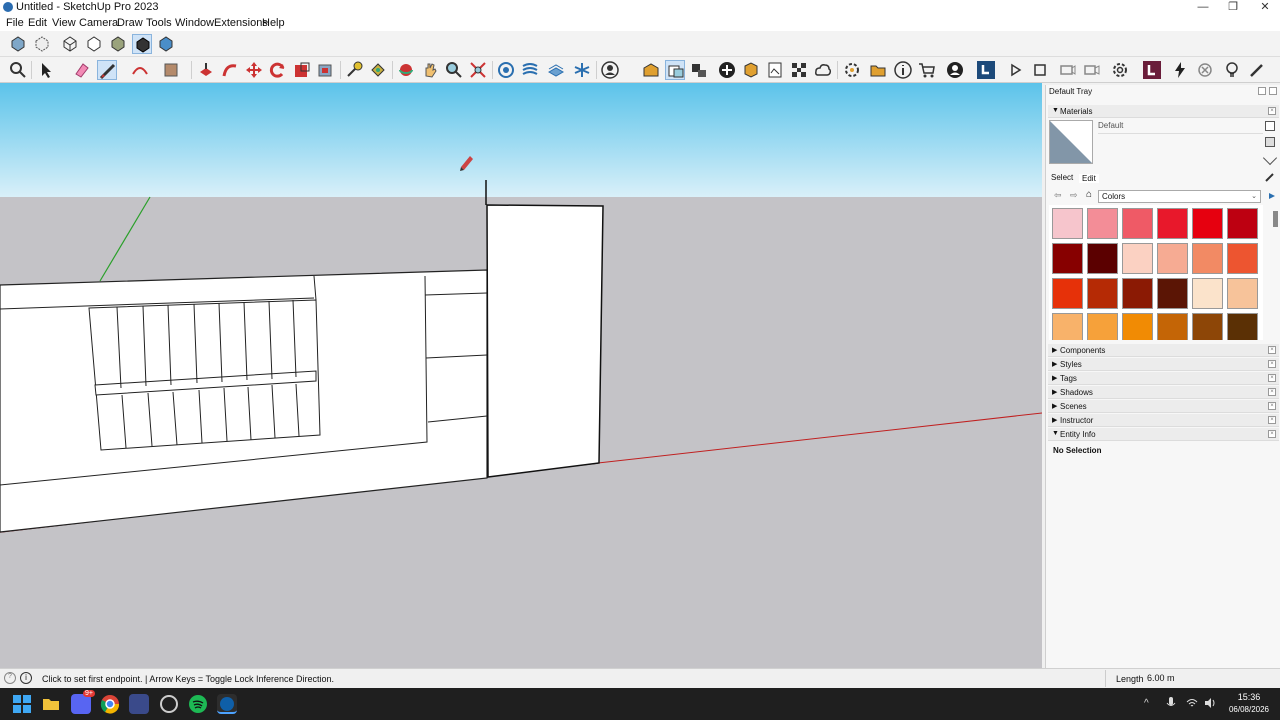  Describe the element at coordinates (1265, 7) in the screenshot. I see `close-button: ✕` at that location.